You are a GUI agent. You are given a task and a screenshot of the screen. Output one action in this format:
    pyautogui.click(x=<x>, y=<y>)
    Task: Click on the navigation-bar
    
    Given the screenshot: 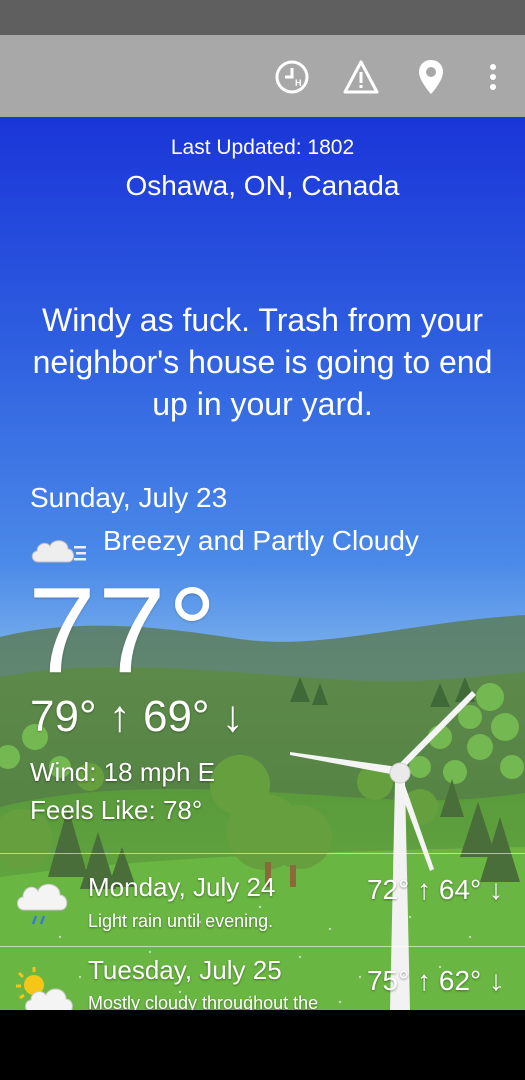 What is the action you would take?
    pyautogui.click(x=262, y=1045)
    